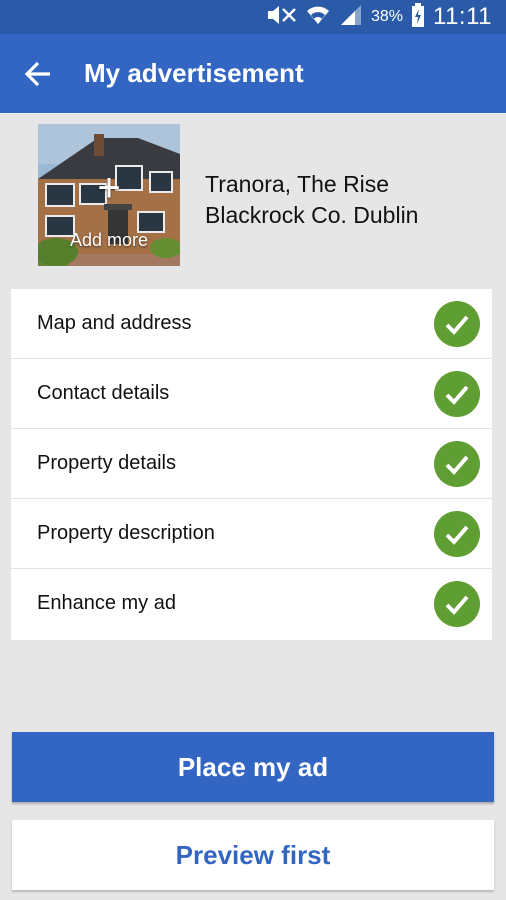 This screenshot has height=900, width=506. Describe the element at coordinates (106, 463) in the screenshot. I see `checklist-item-label: Property details` at that location.